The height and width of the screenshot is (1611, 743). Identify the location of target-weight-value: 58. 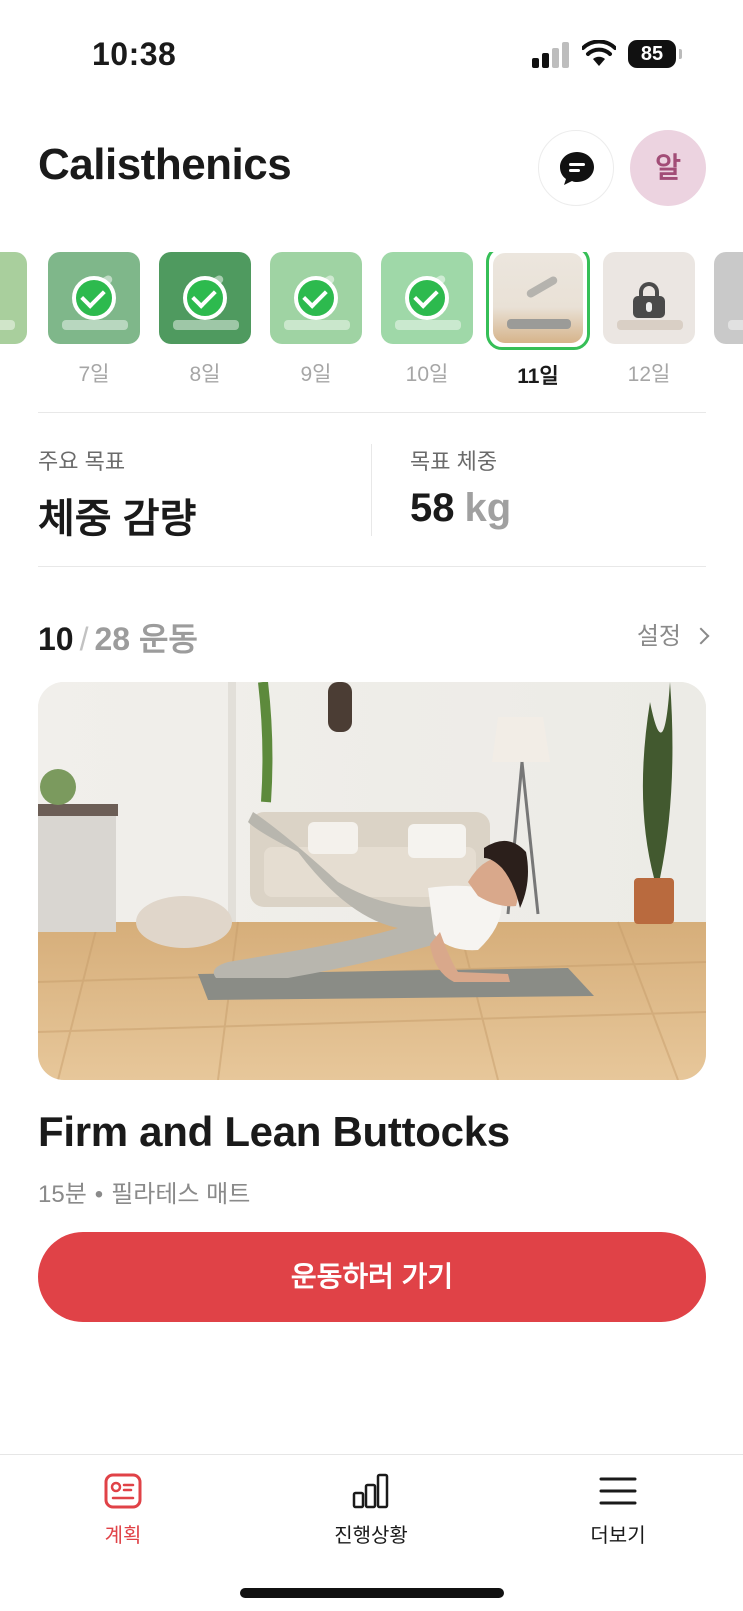
(432, 508).